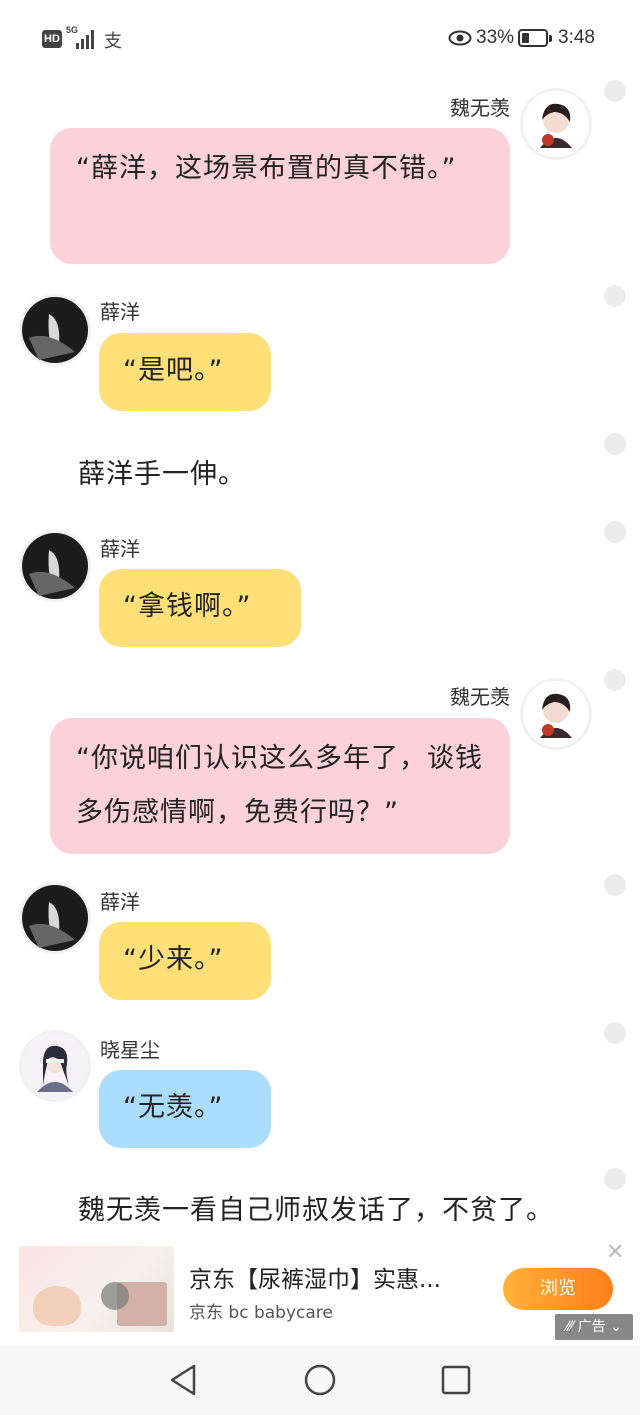 This screenshot has height=1415, width=640. I want to click on ad-tag-label: 广告, so click(591, 1327).